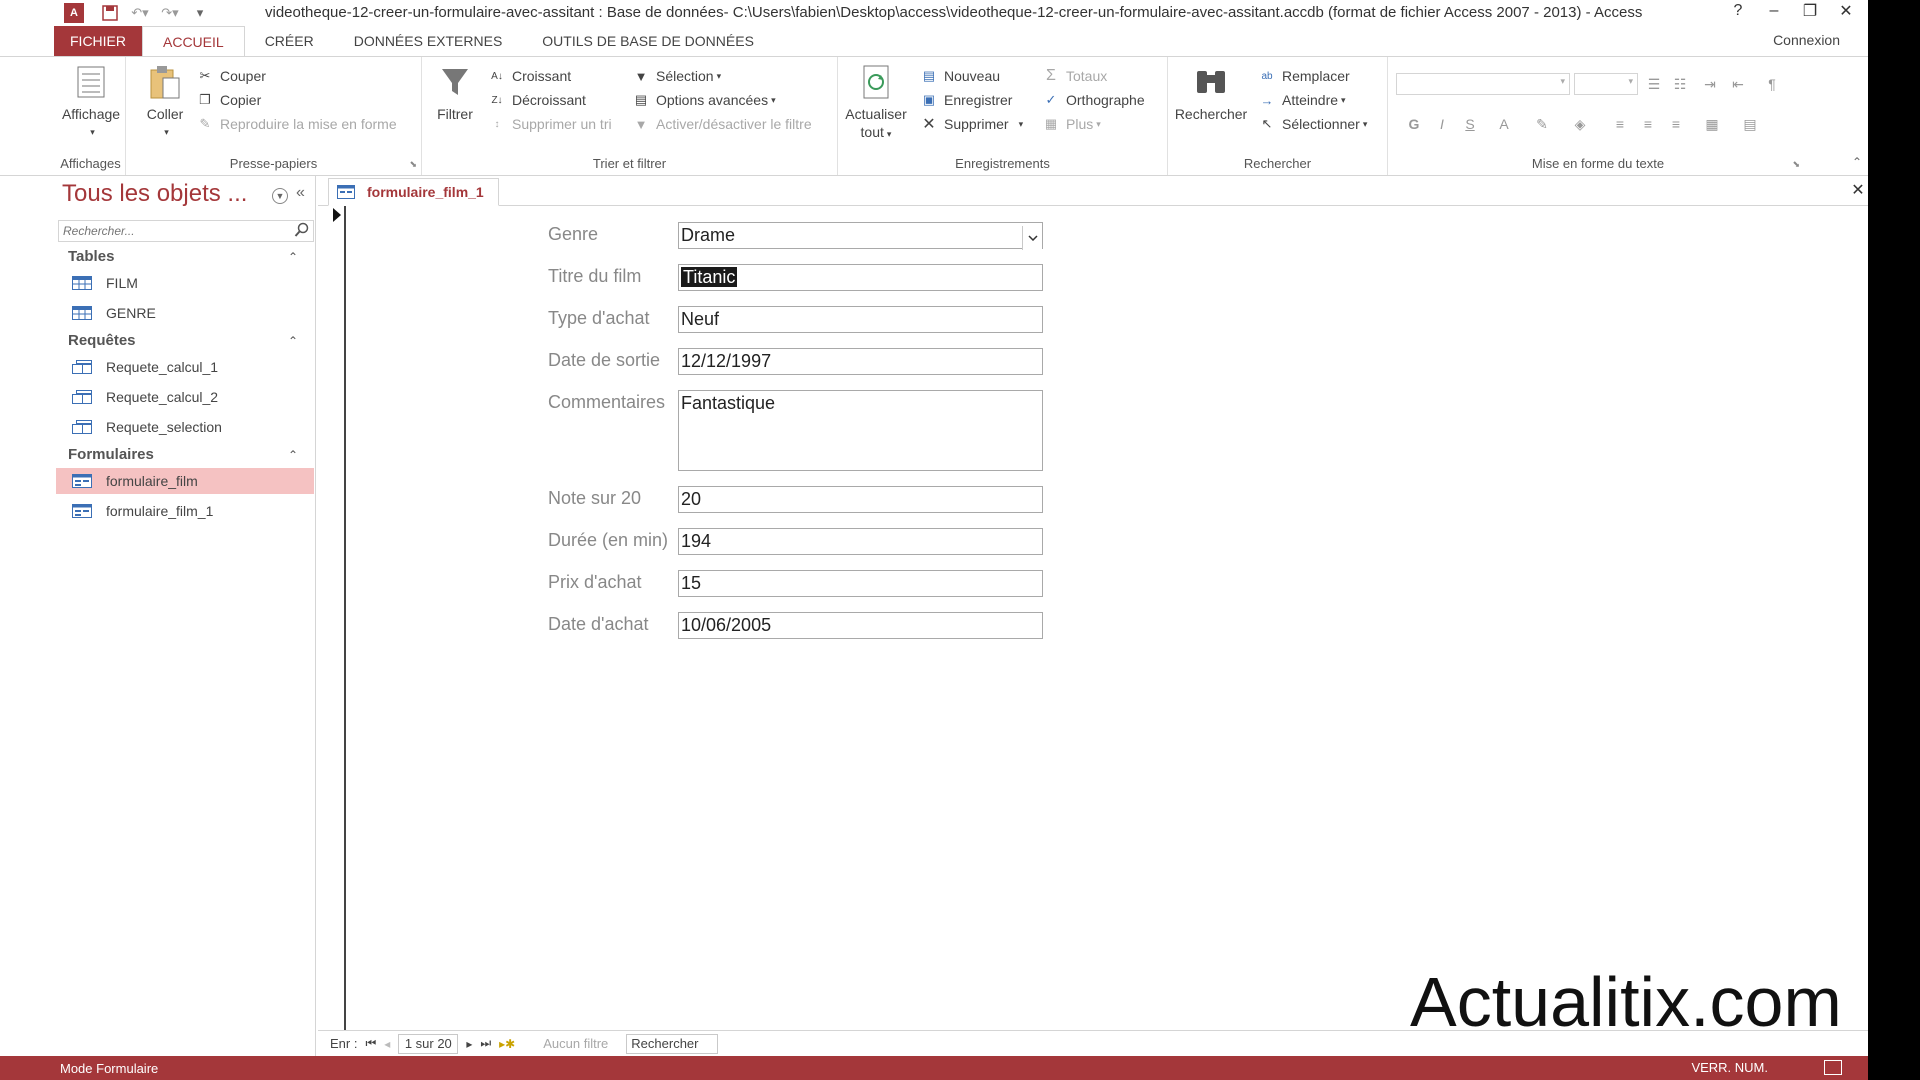 This screenshot has width=1920, height=1080. I want to click on nav-item-query: Requete_selection, so click(185, 427).